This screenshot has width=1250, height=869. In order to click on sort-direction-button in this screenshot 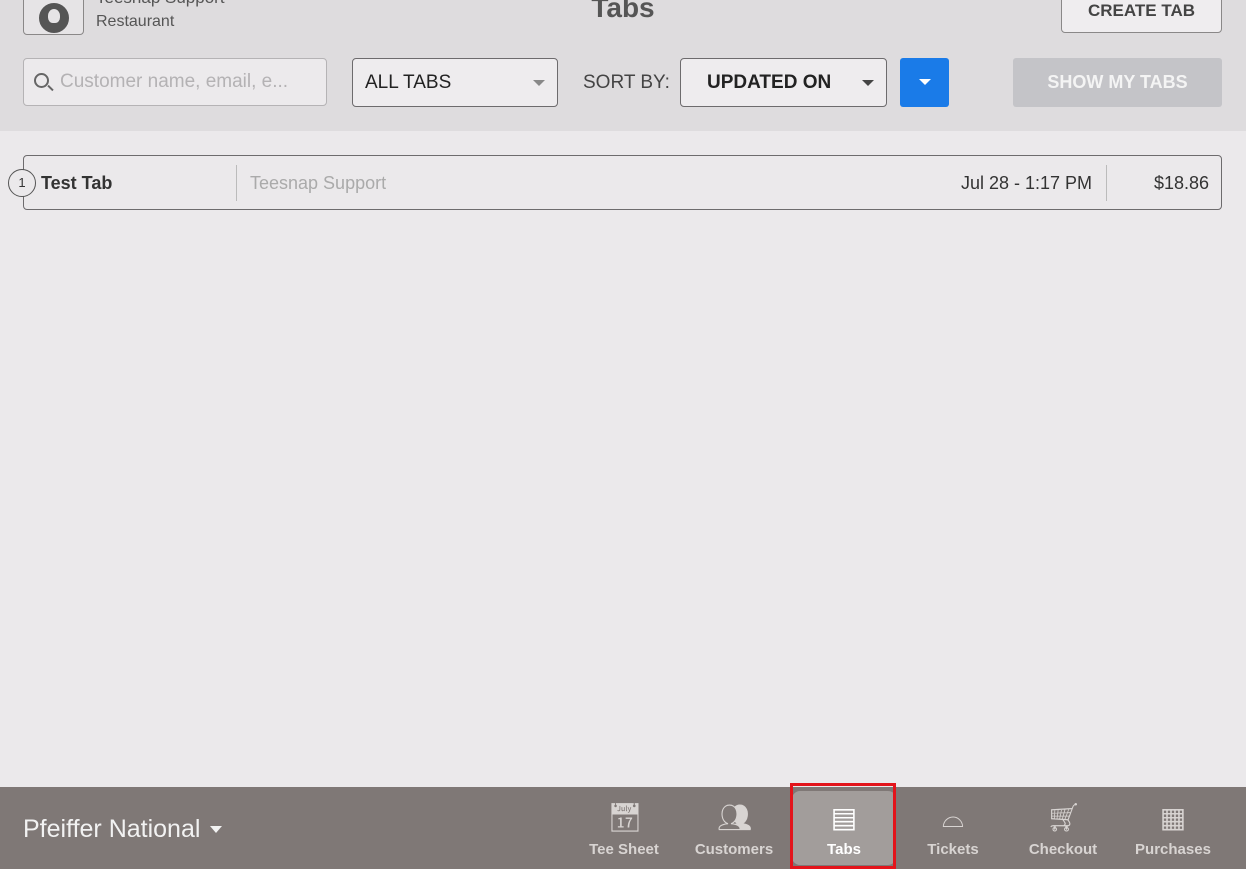, I will do `click(924, 82)`.